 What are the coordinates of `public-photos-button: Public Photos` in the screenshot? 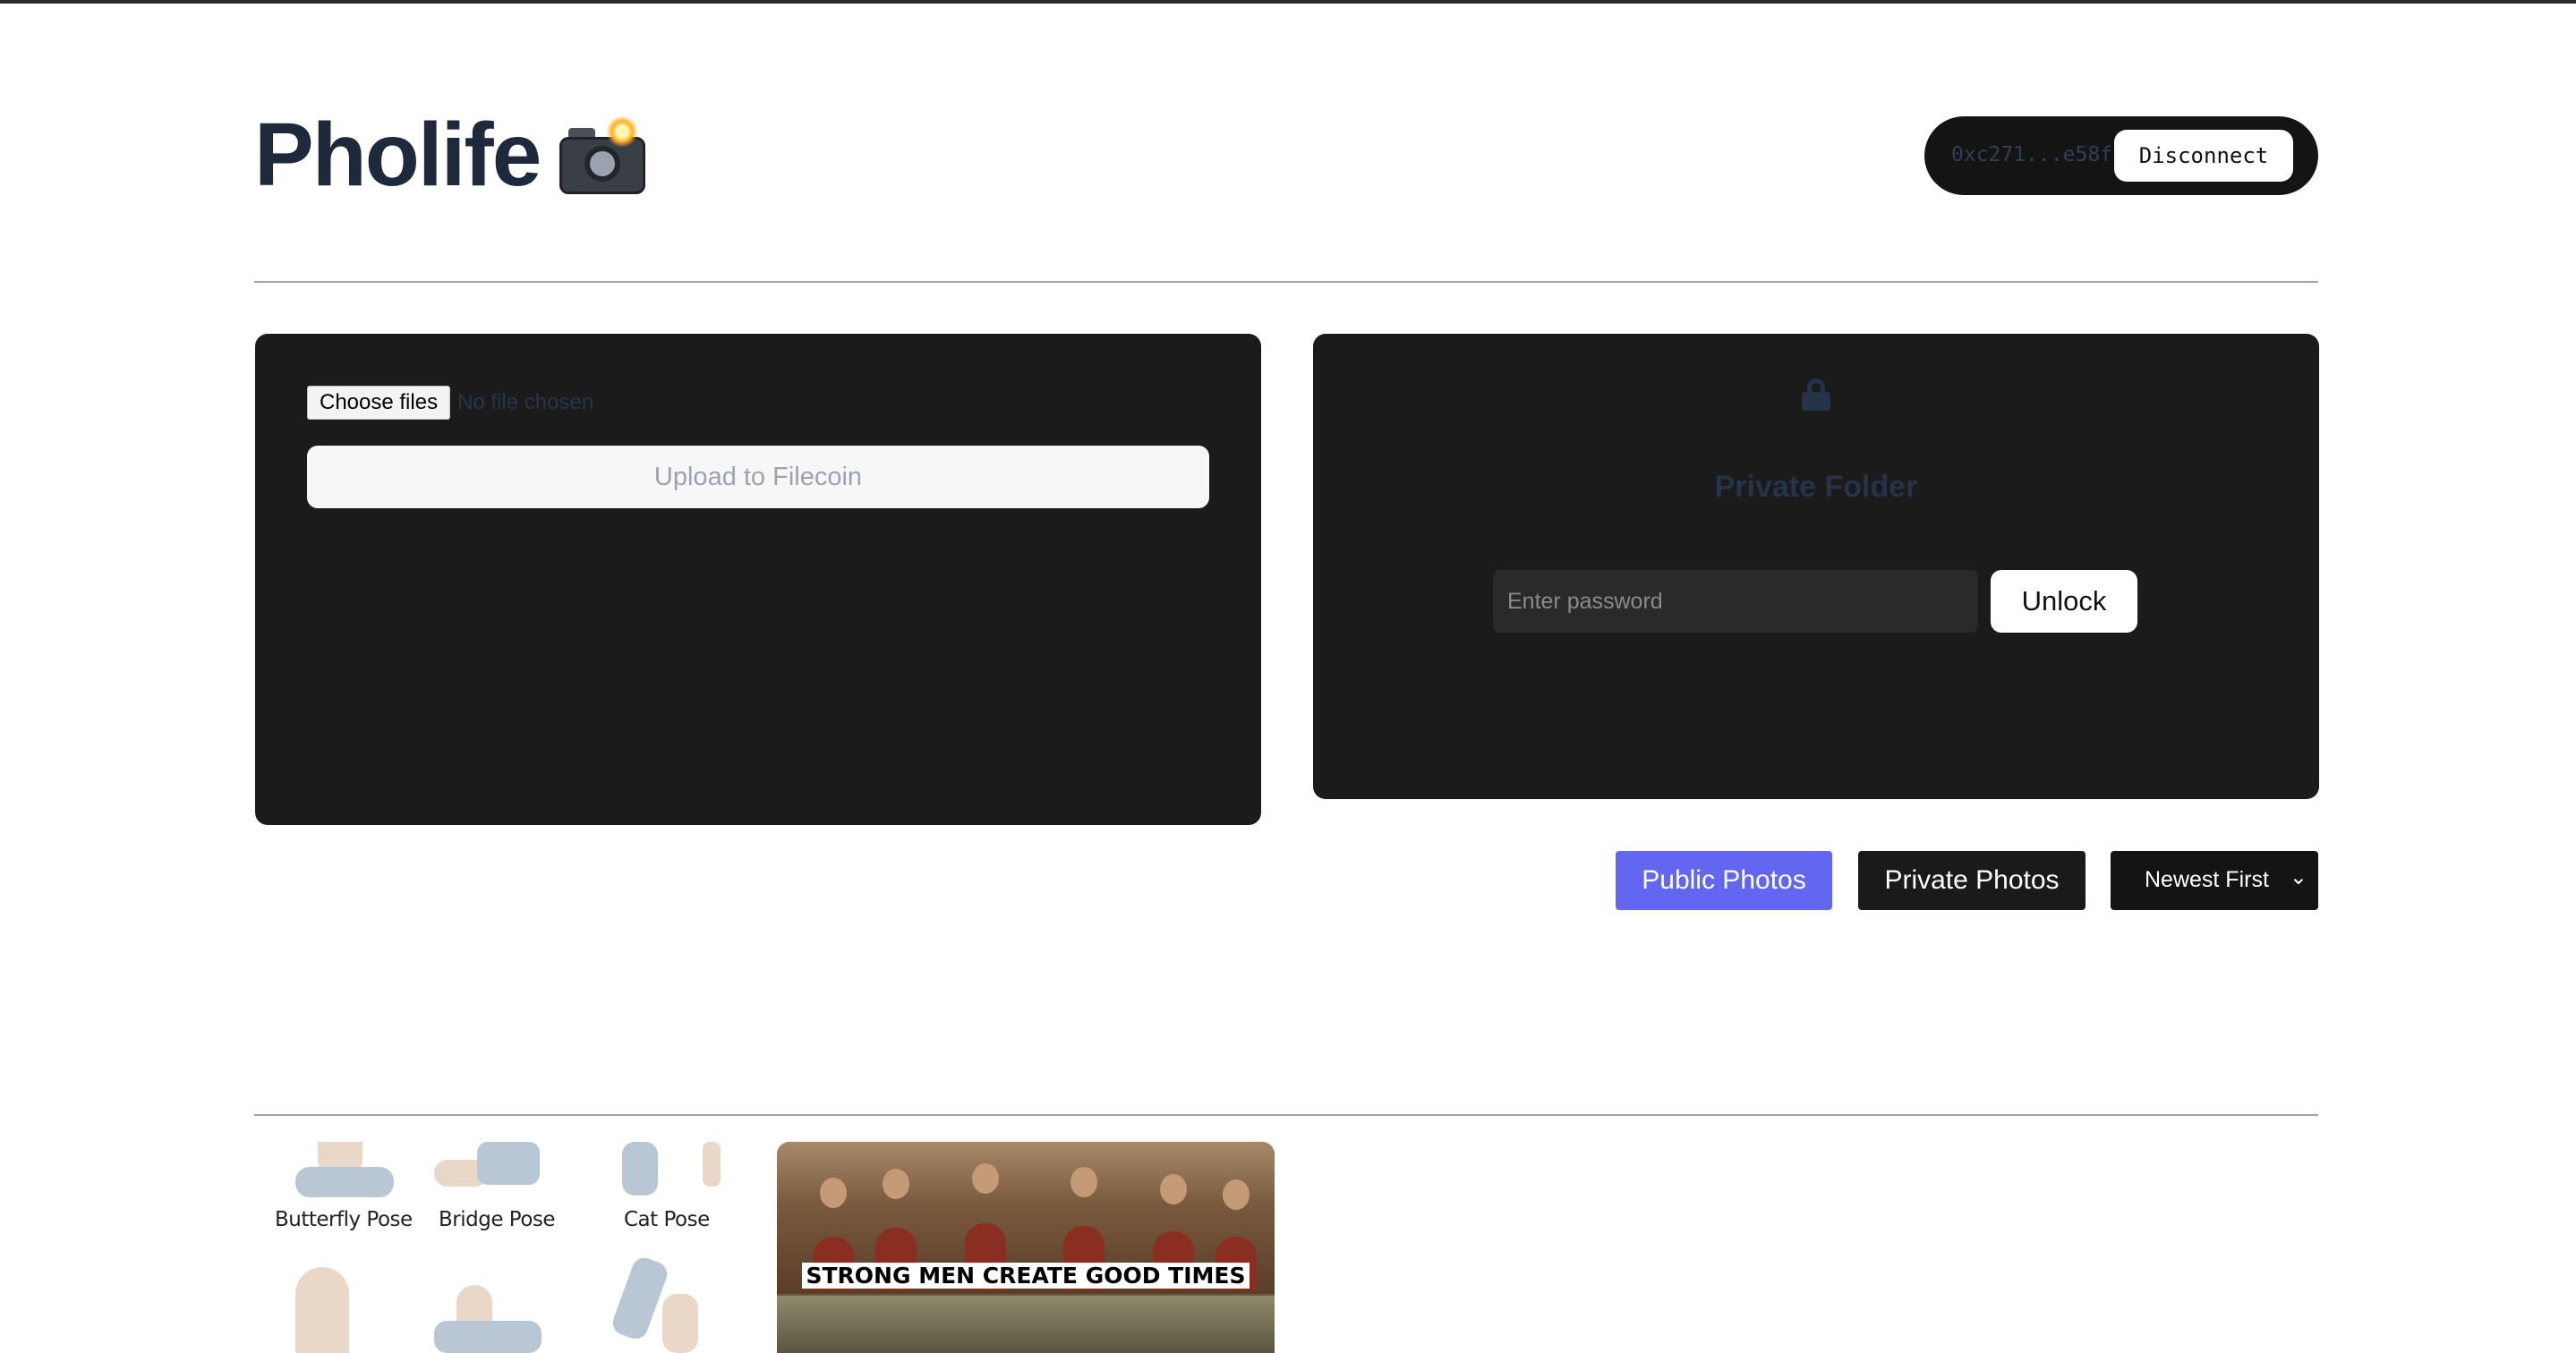 It's located at (1724, 880).